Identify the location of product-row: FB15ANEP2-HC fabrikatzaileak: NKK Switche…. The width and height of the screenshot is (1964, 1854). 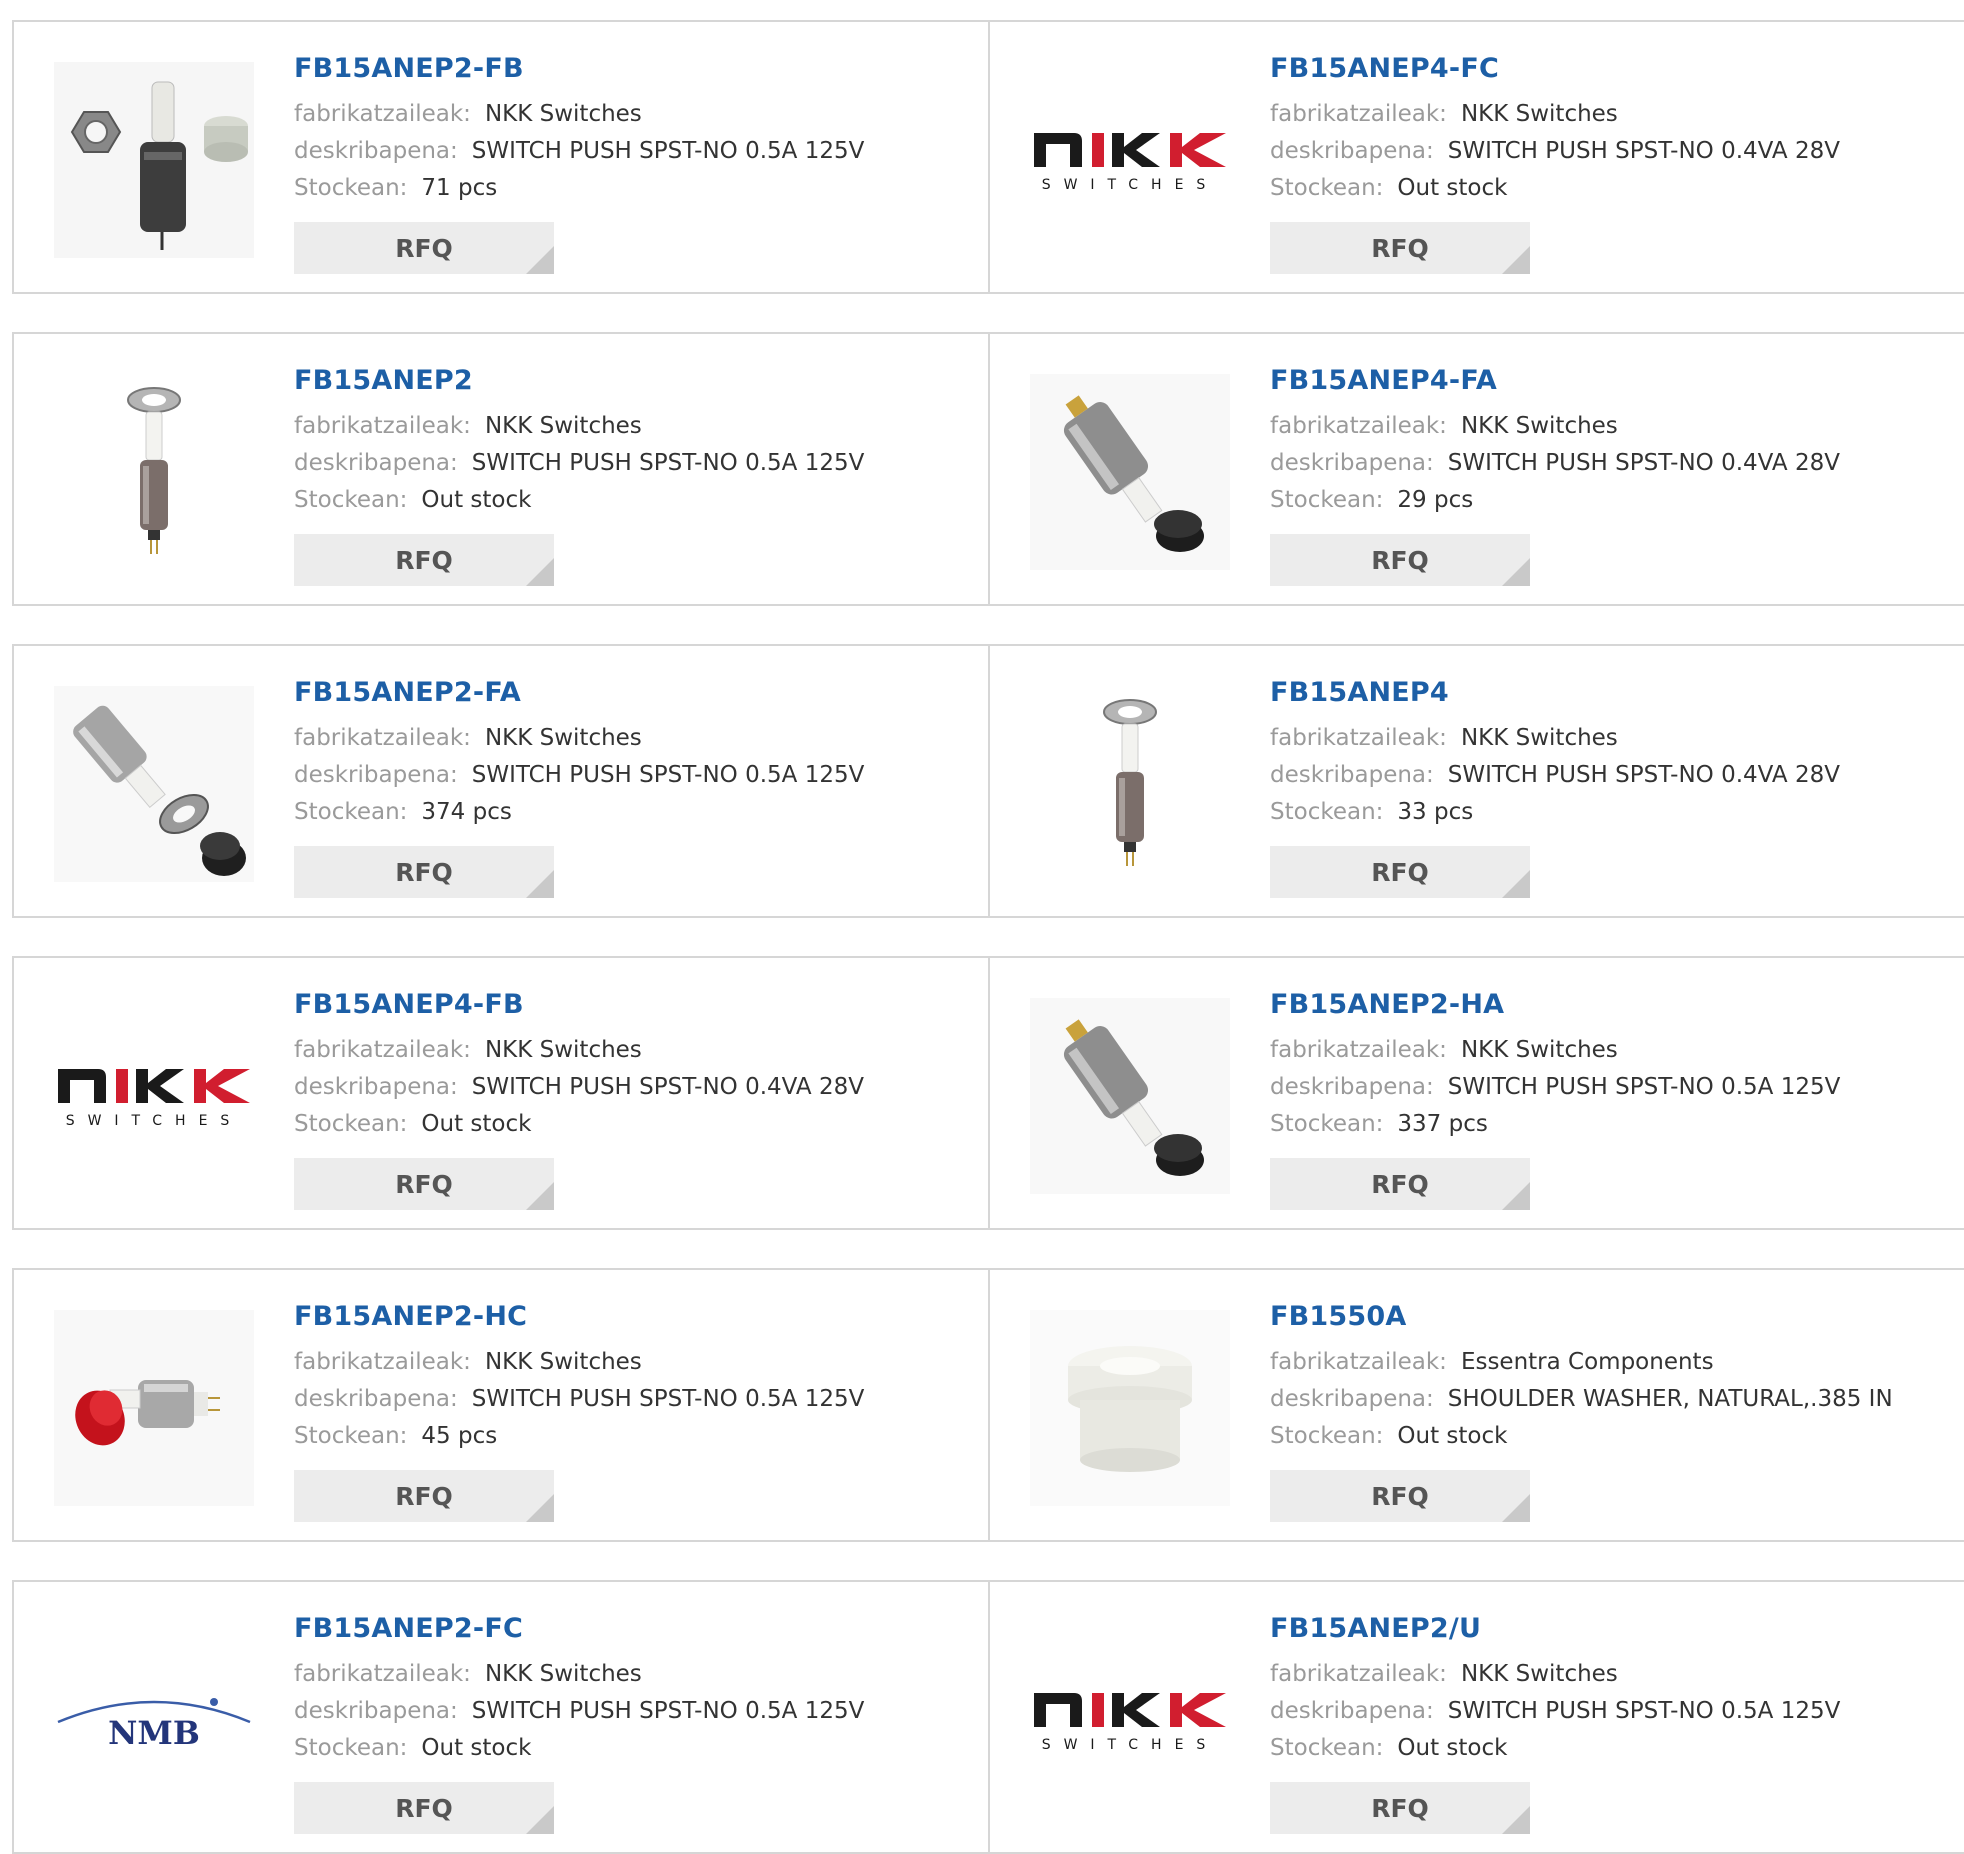
(988, 1405).